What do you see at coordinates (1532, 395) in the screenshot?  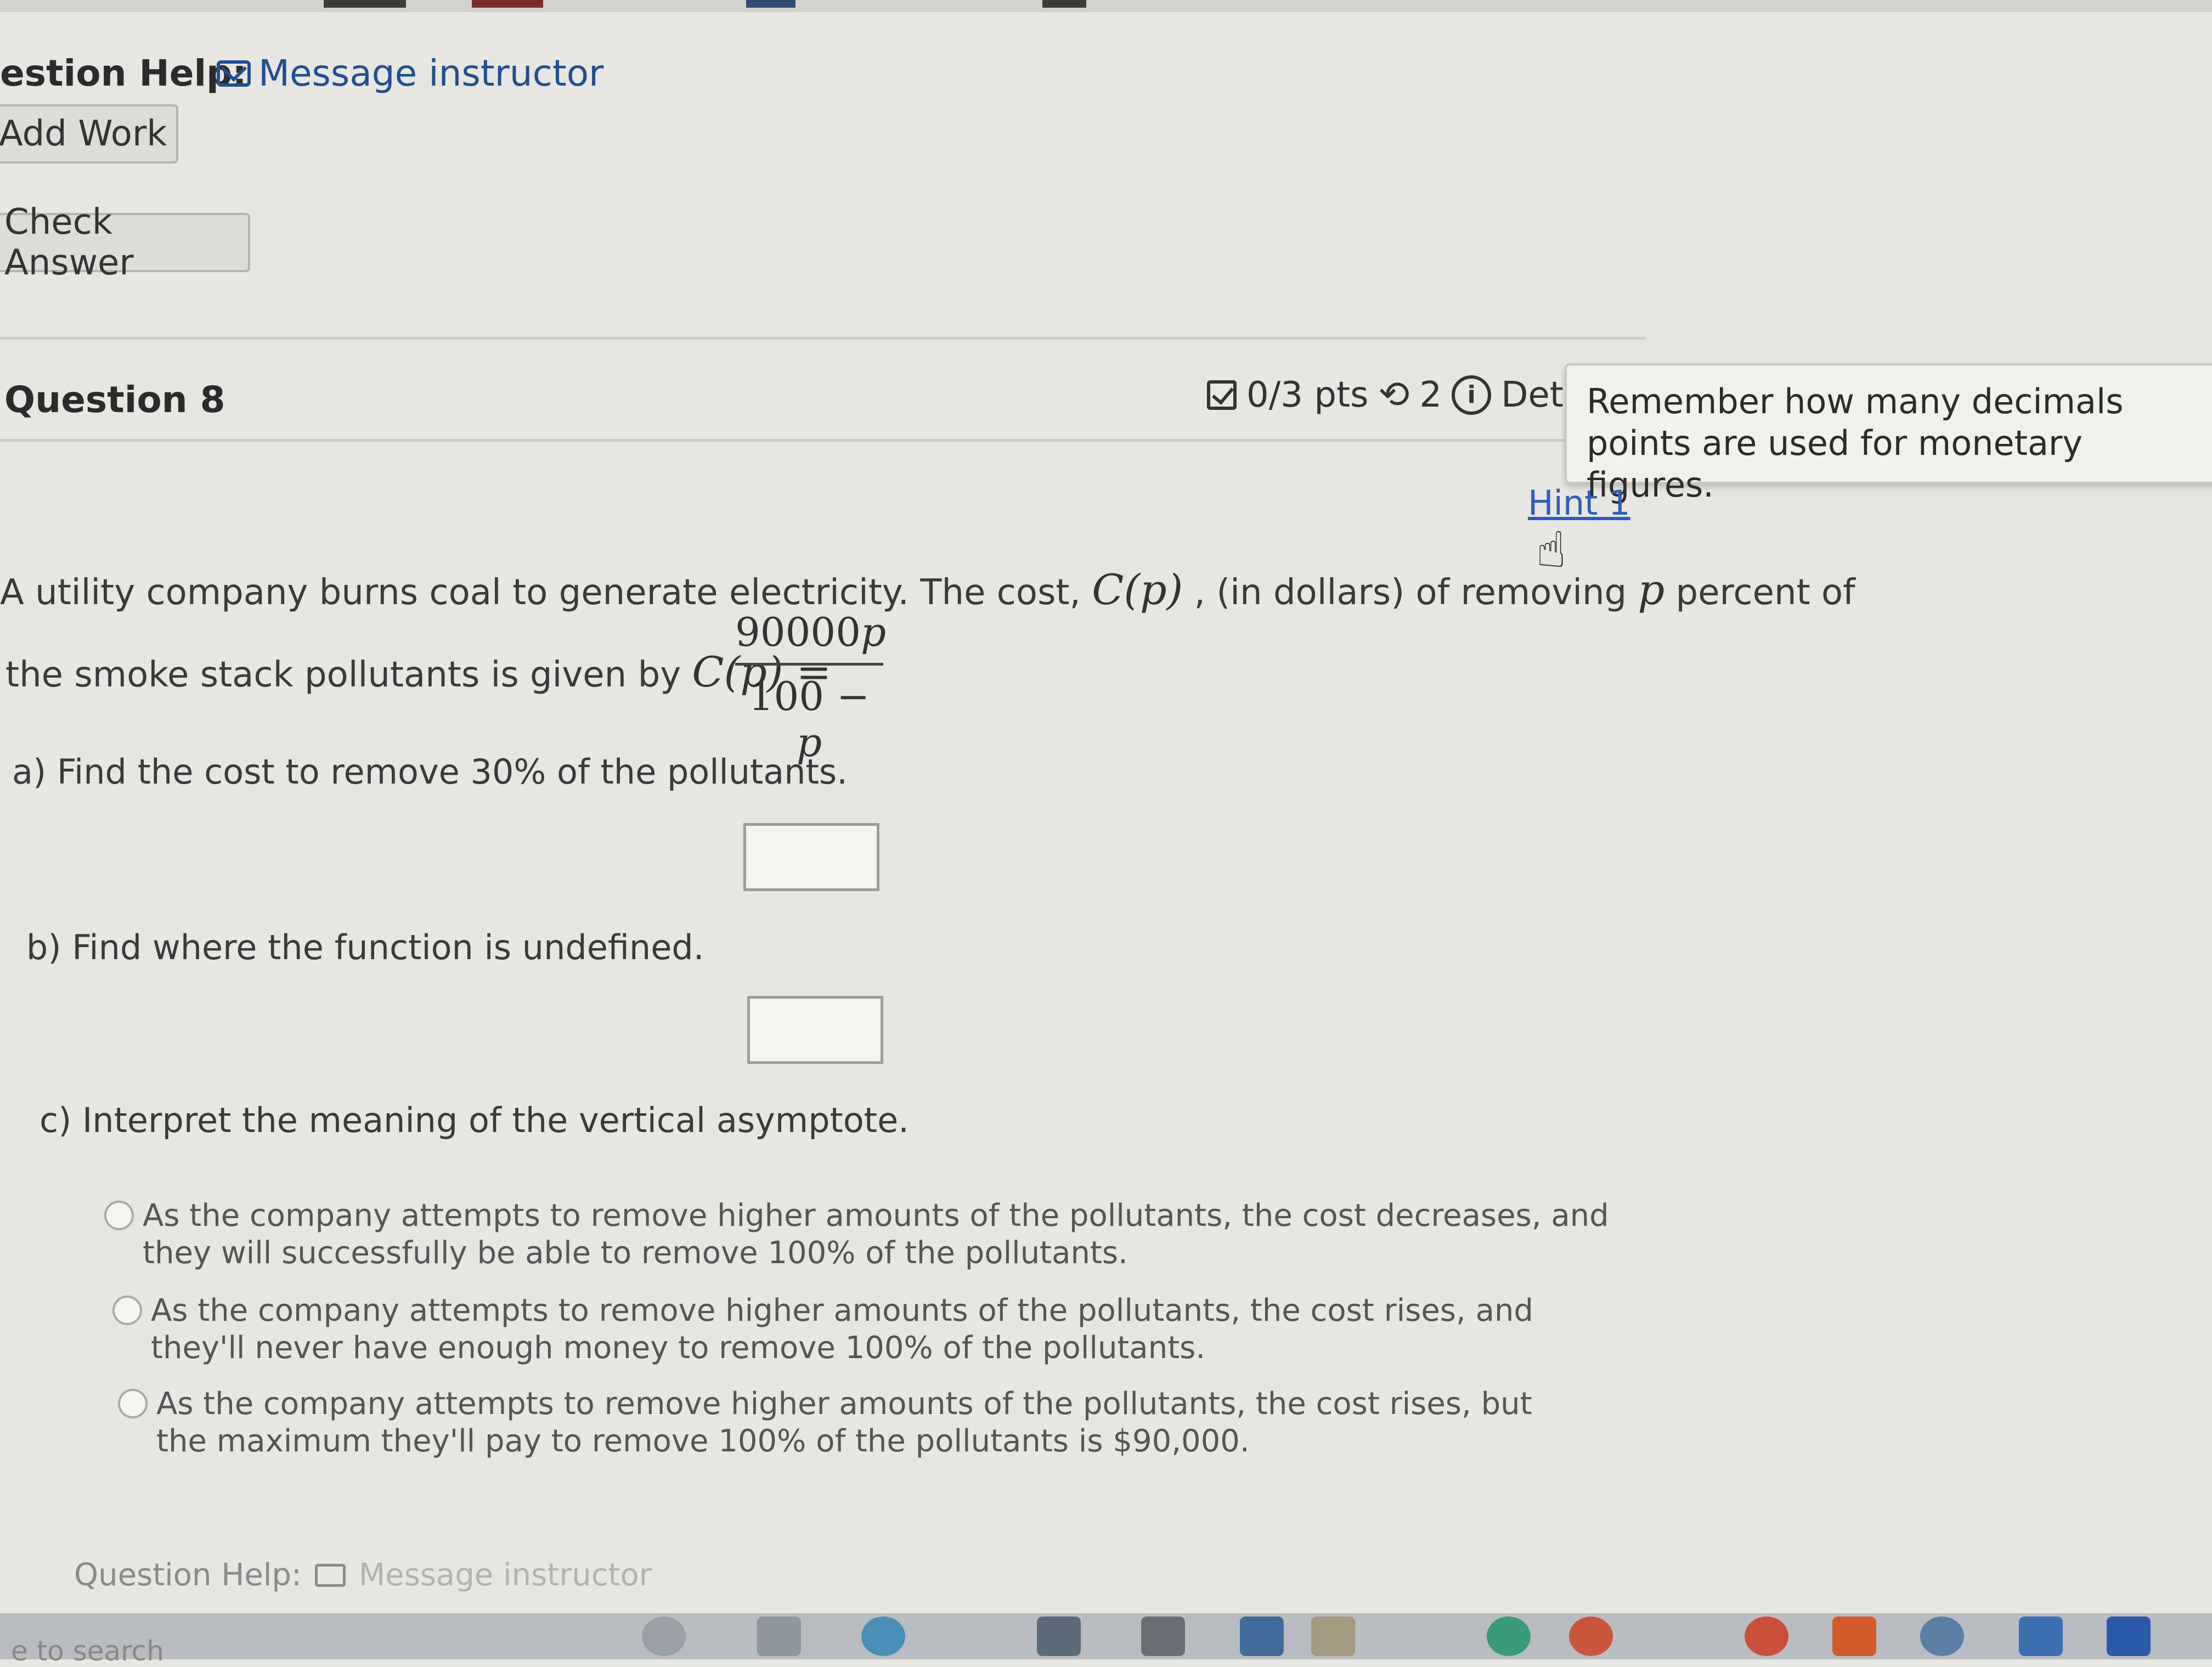 I see `details-link: Det` at bounding box center [1532, 395].